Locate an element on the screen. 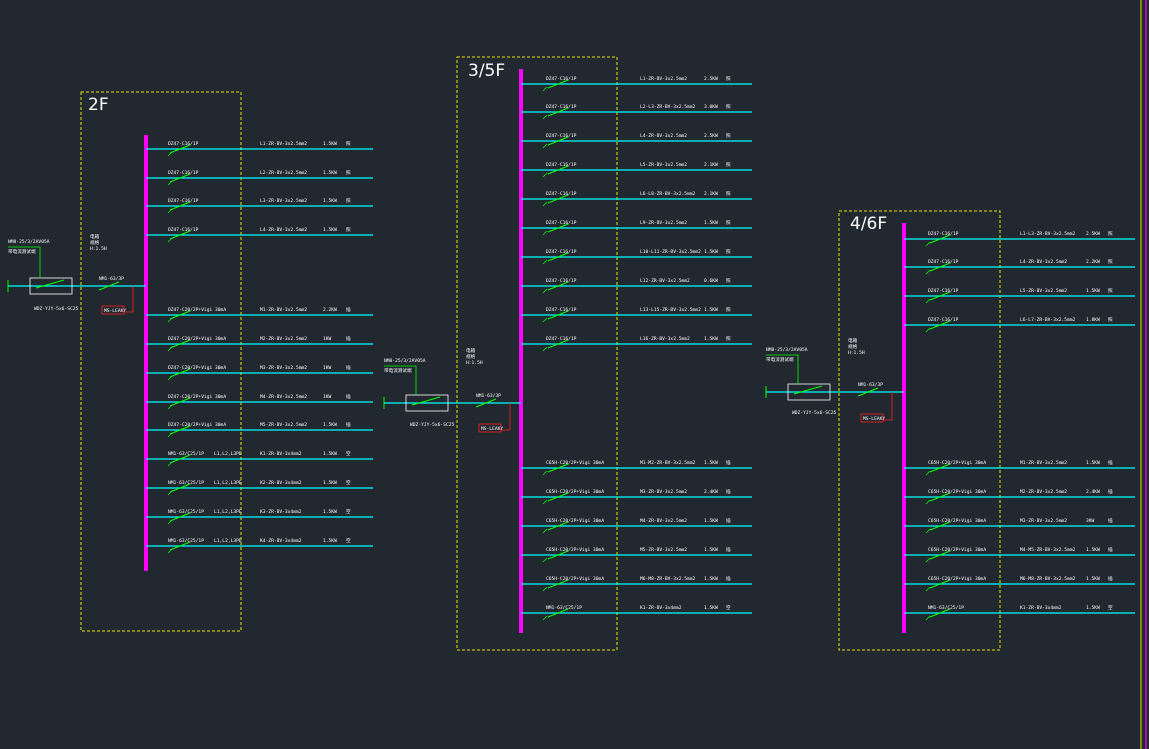 This screenshot has width=1149, height=749. panel-info-line: 电箱 is located at coordinates (95, 236).